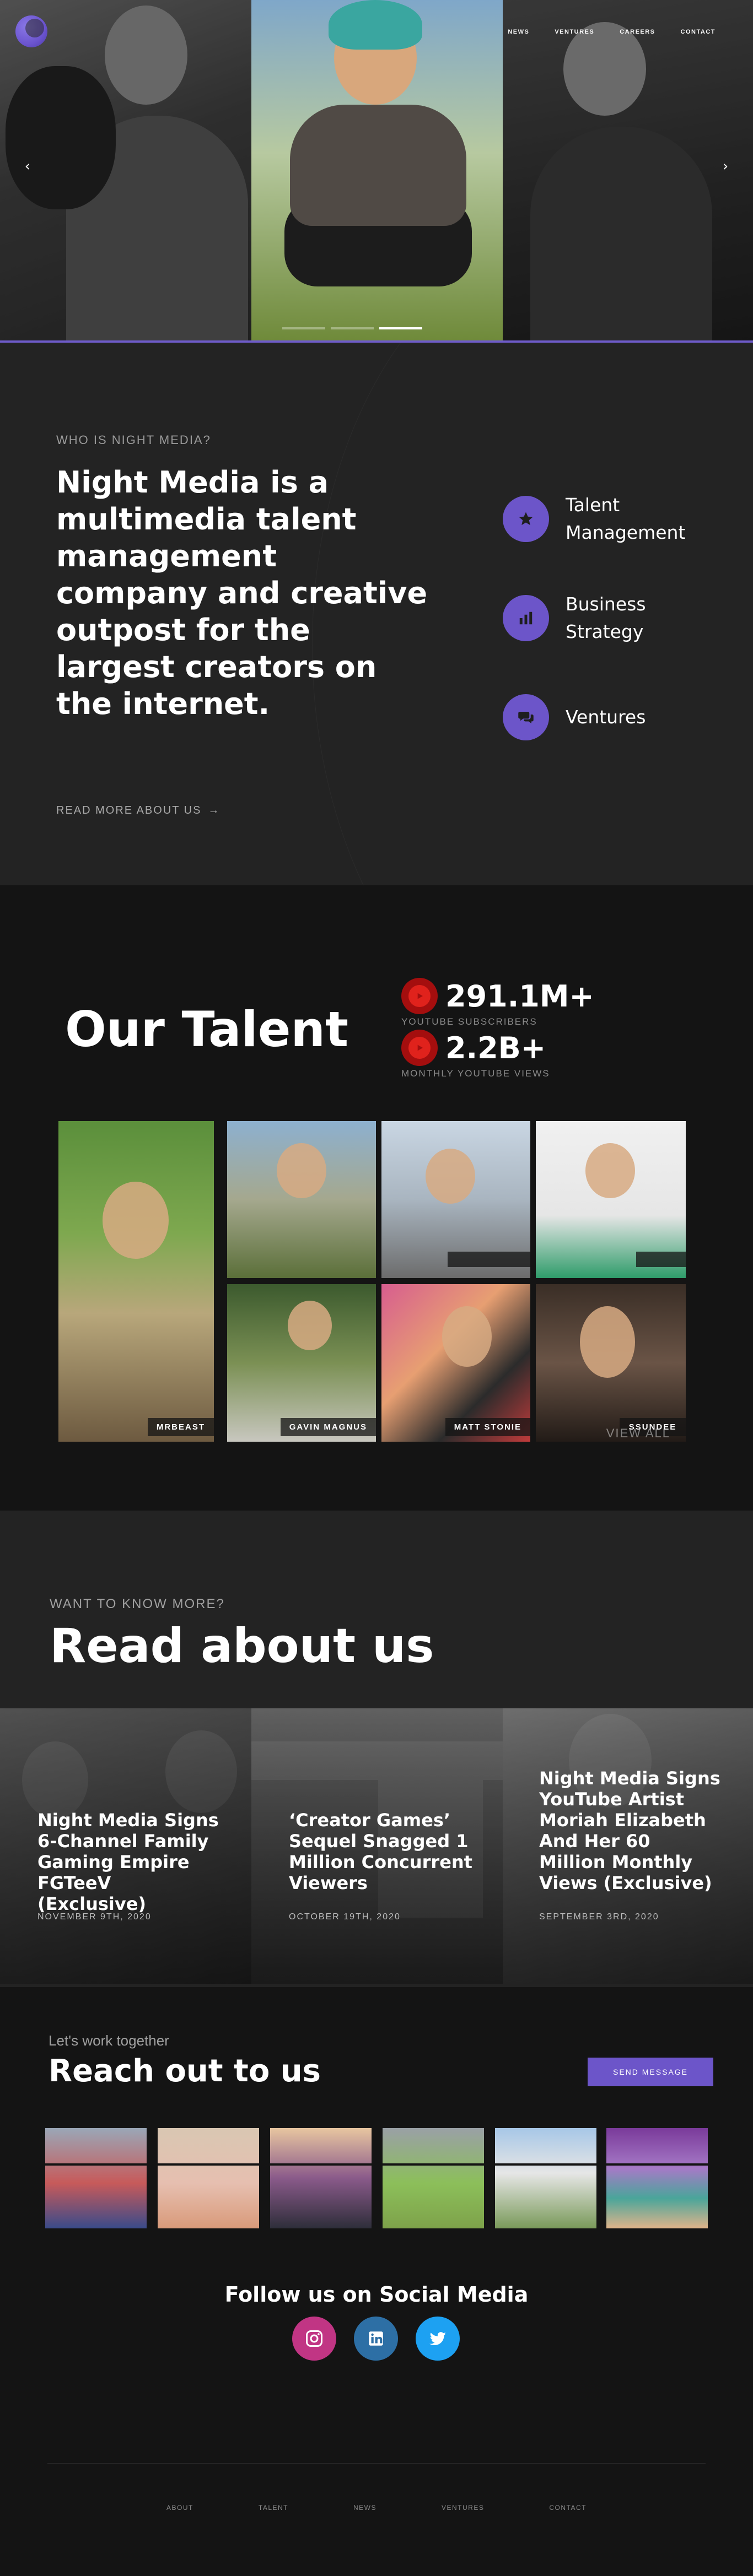 This screenshot has width=753, height=2576. Describe the element at coordinates (463, 2508) in the screenshot. I see `footer-link-ventures: VENTURES` at that location.